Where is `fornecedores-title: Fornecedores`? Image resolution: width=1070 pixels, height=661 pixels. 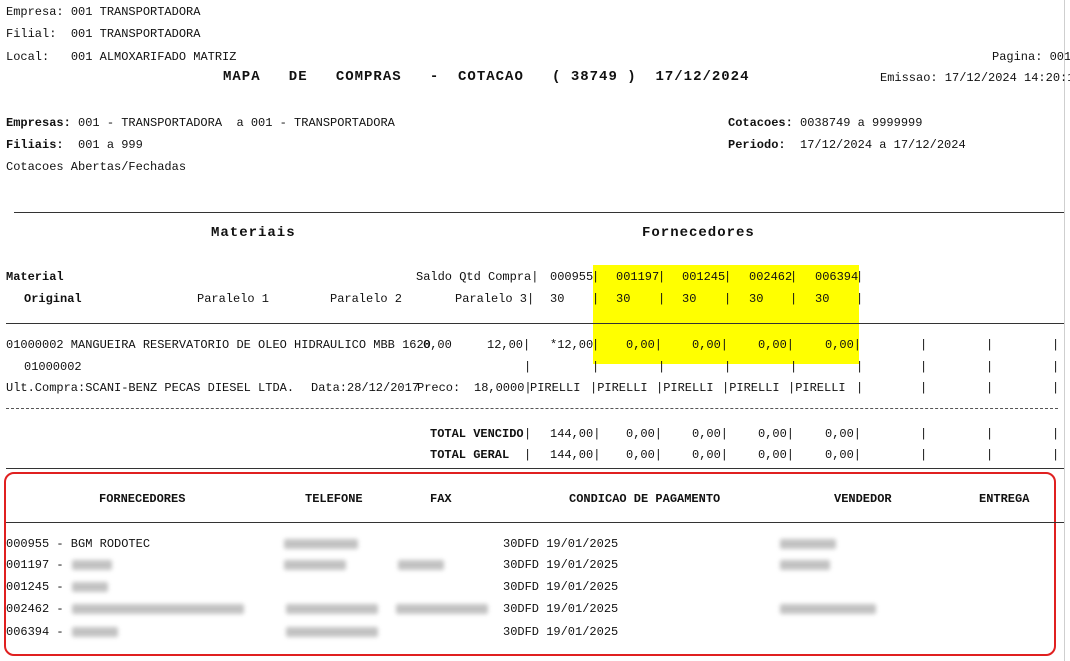
fornecedores-title: Fornecedores is located at coordinates (698, 233).